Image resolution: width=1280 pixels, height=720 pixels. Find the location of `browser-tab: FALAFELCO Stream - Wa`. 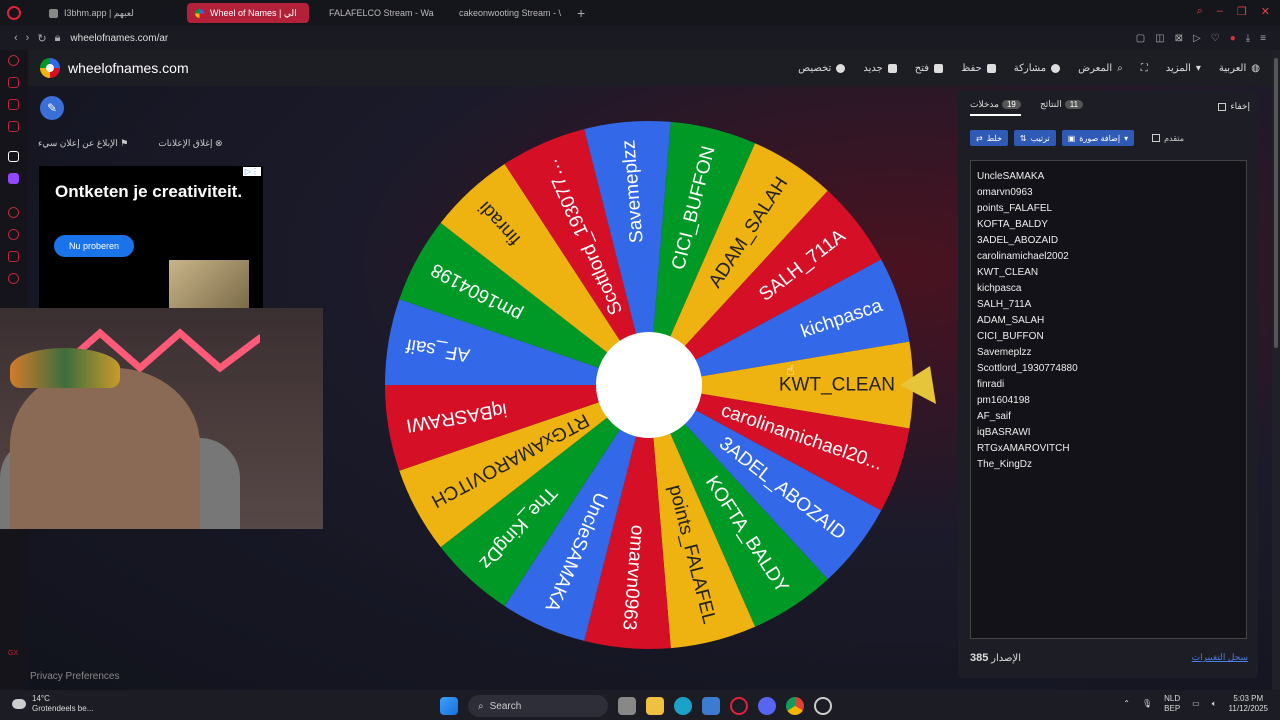

browser-tab: FALAFELCO Stream - Wa is located at coordinates (377, 13).